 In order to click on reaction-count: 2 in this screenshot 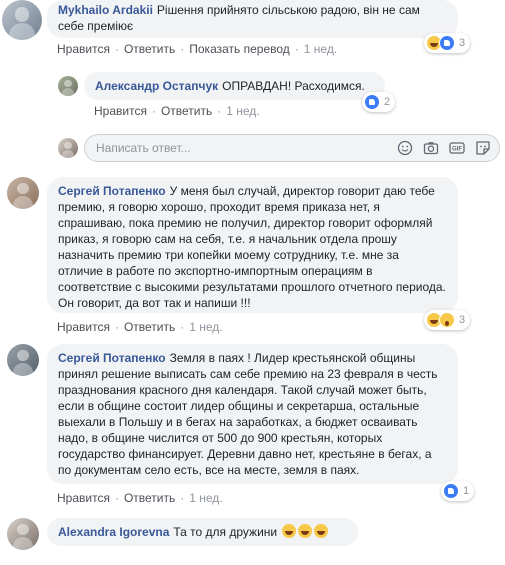, I will do `click(387, 102)`.